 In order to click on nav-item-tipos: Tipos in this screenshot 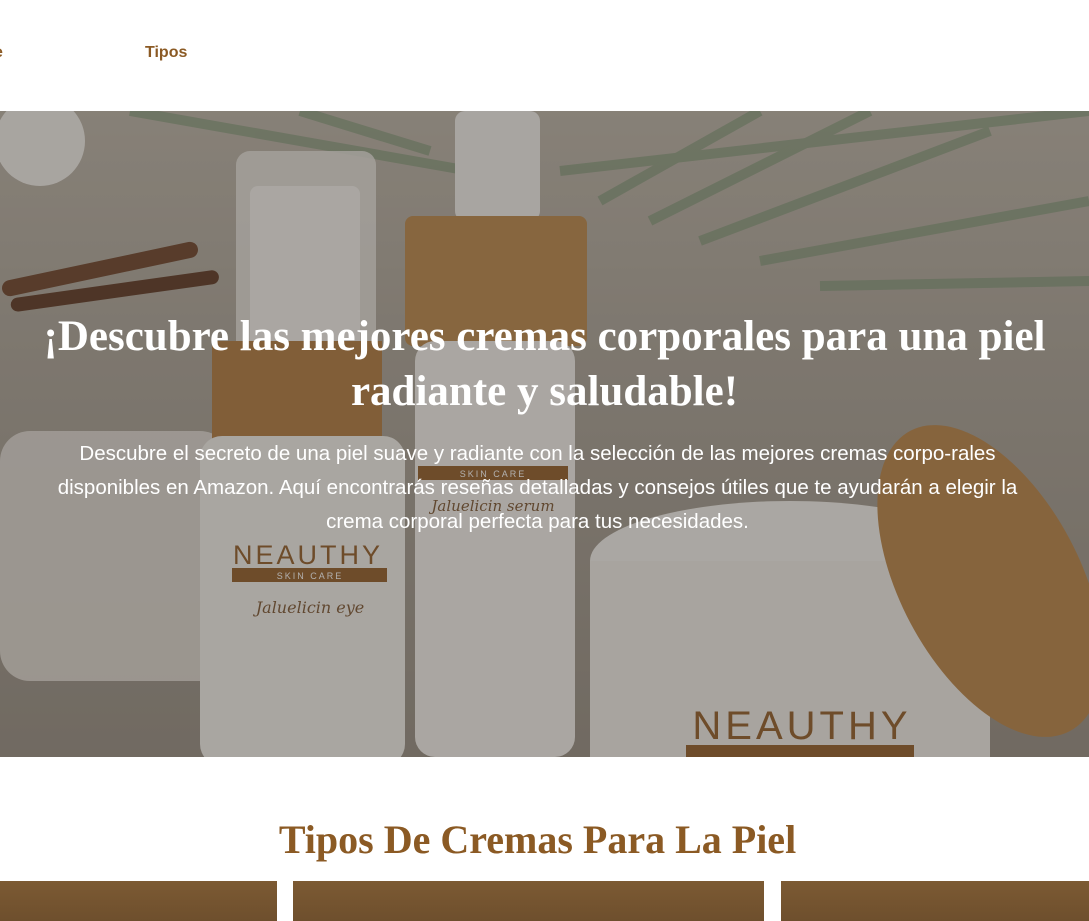, I will do `click(166, 53)`.